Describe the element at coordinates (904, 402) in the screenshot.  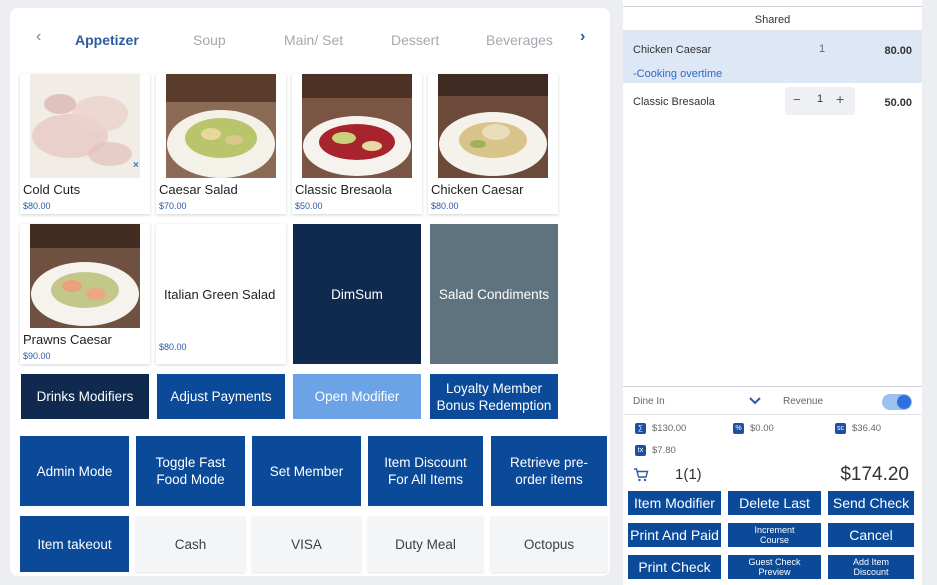
I see `toggle-knob` at that location.